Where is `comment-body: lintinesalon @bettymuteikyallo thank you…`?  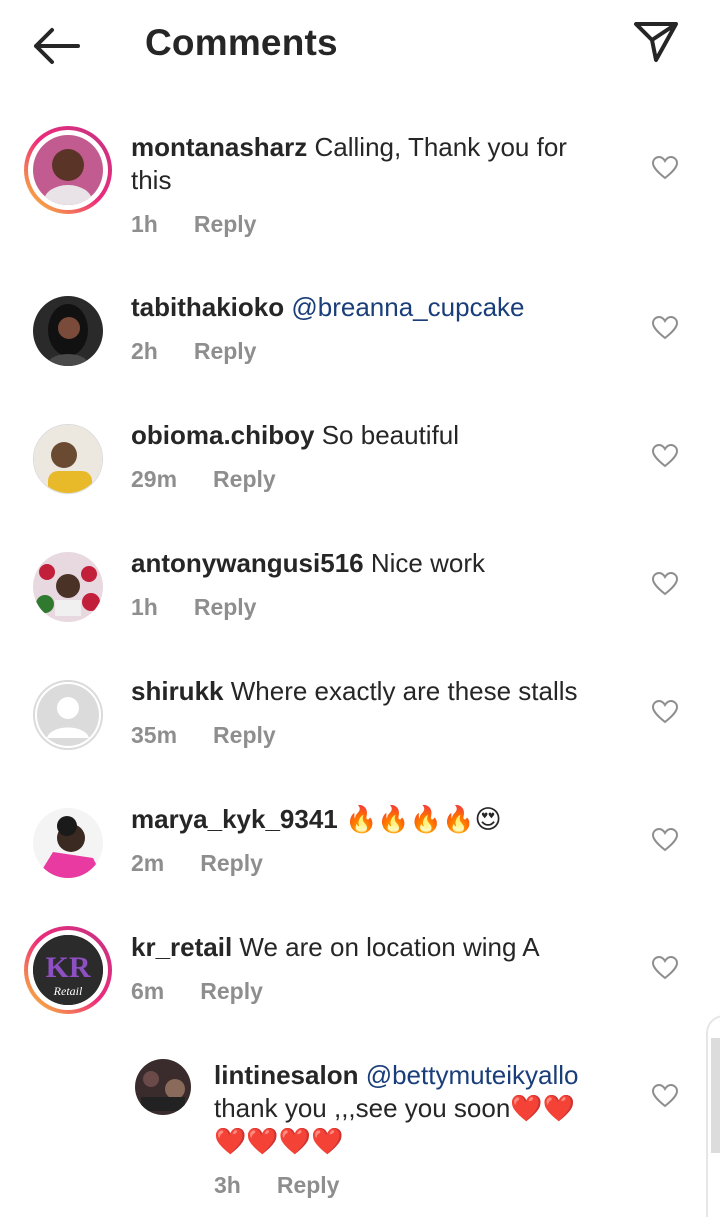
comment-body: lintinesalon @bettymuteikyallo thank you… is located at coordinates (424, 1092).